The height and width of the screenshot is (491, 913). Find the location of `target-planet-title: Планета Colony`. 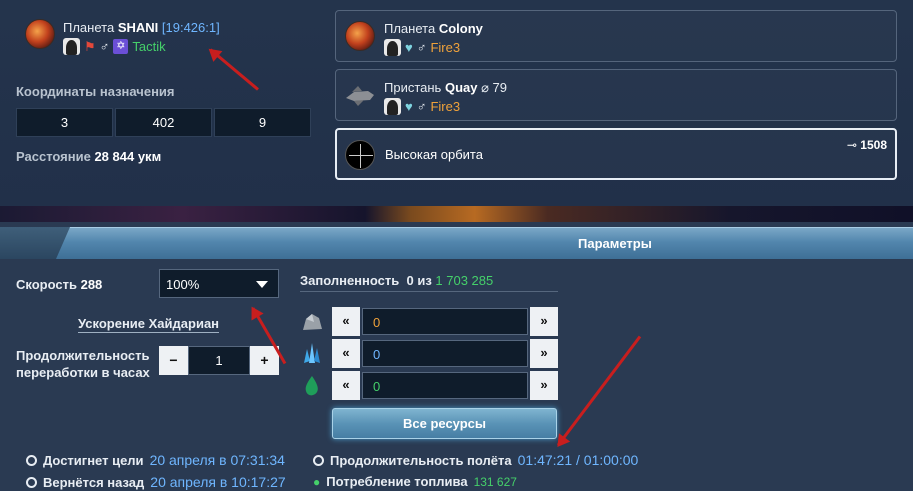

target-planet-title: Планета Colony is located at coordinates (433, 28).